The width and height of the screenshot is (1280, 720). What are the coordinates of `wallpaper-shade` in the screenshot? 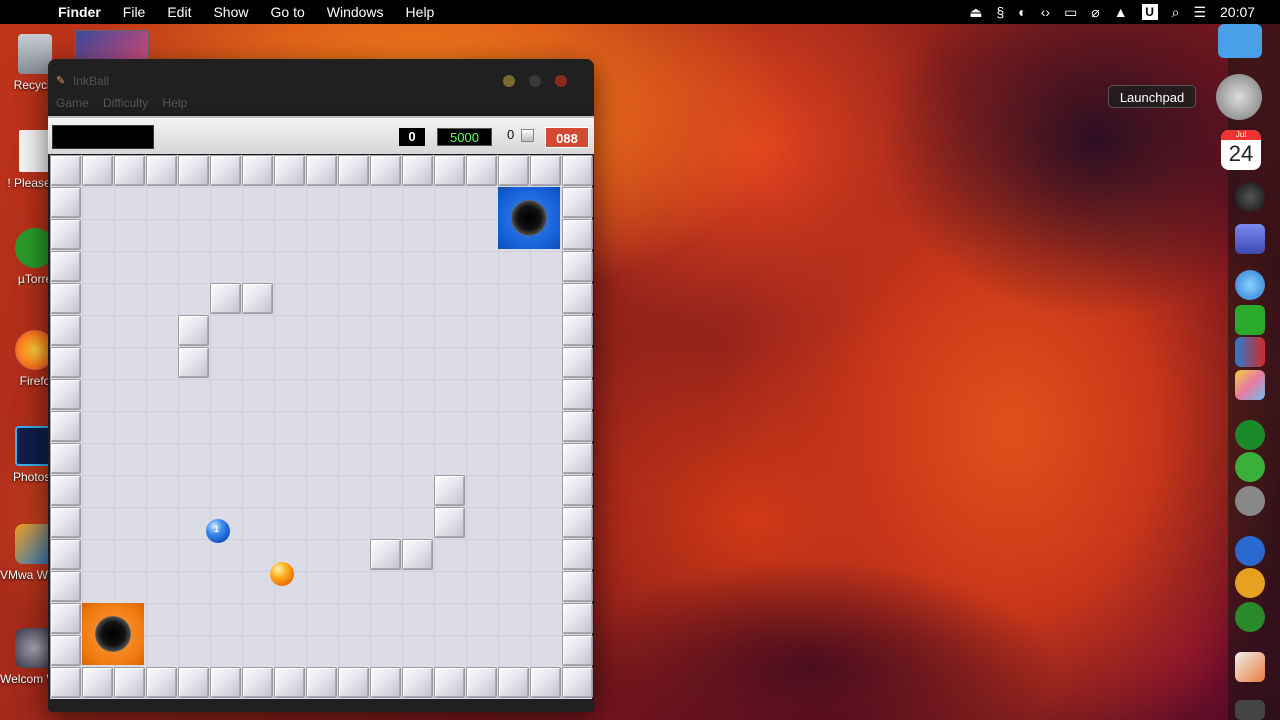 It's located at (810, 640).